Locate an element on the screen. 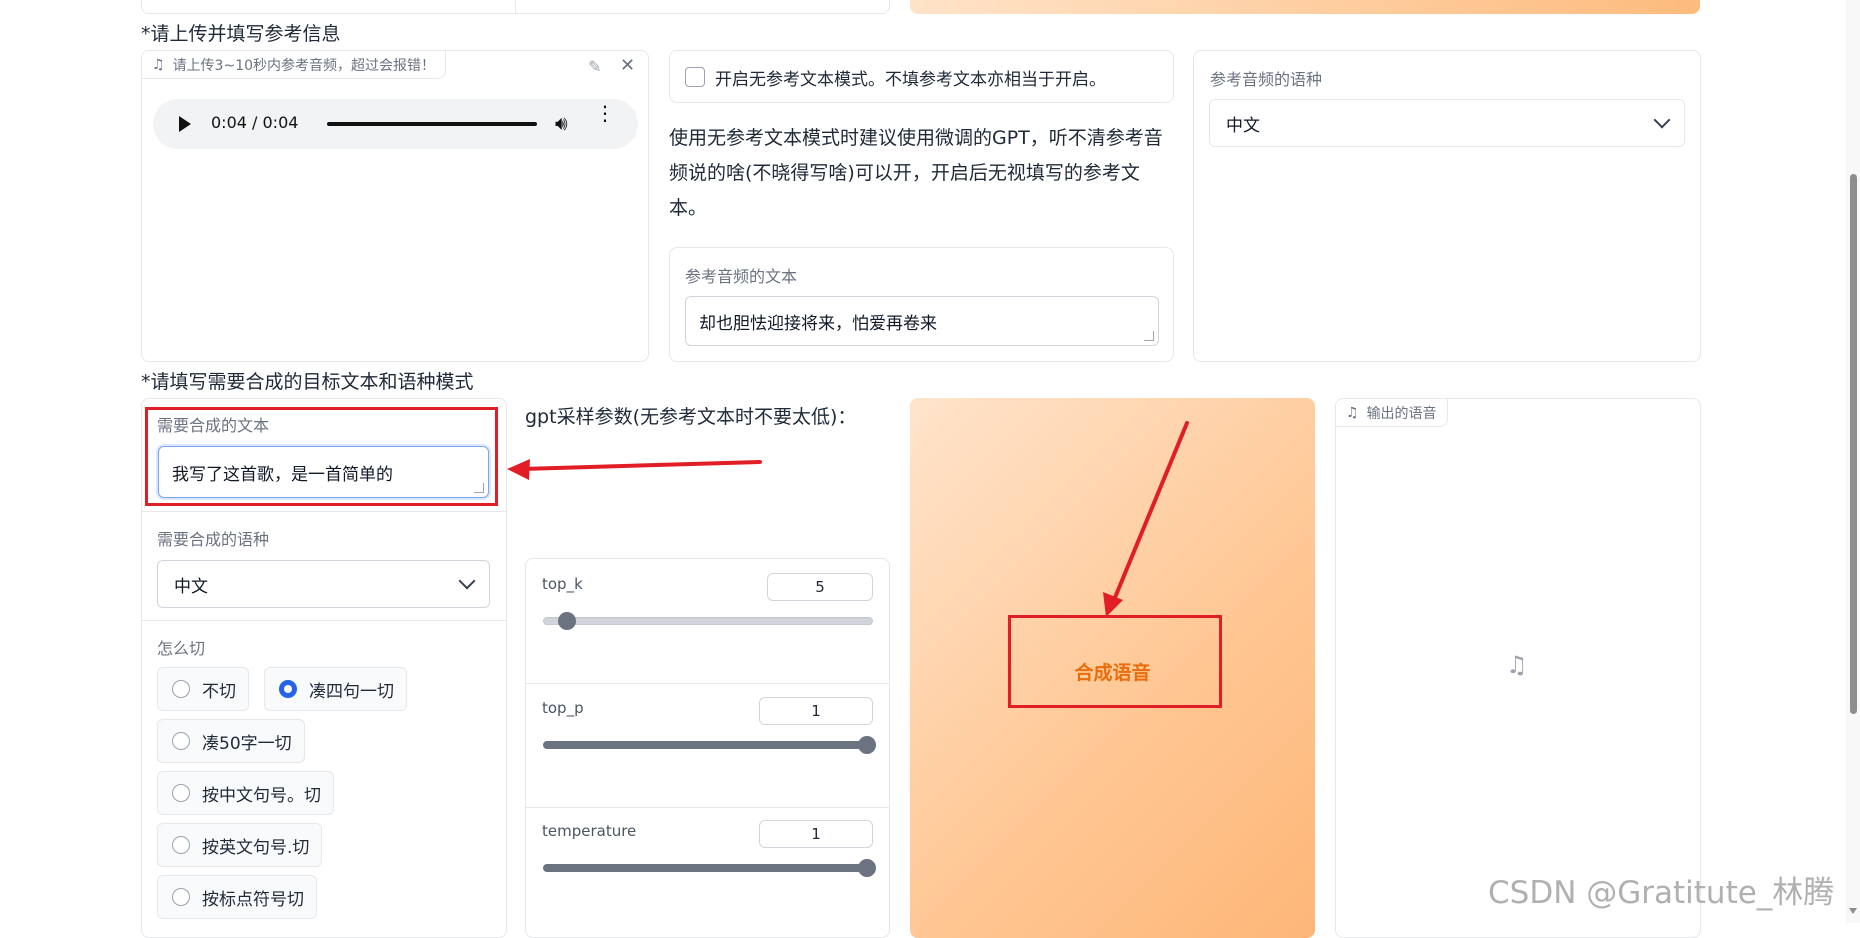  no-ref-checkbox is located at coordinates (695, 77).